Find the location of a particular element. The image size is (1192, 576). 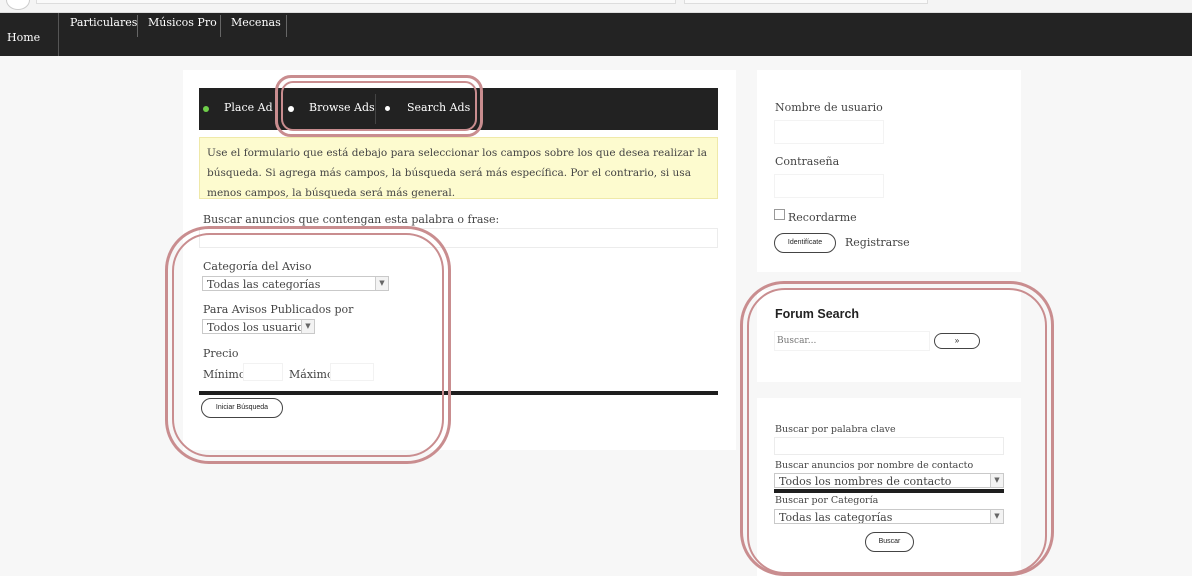

ad-toolbar: Place Ad Browse Ads Search Ads is located at coordinates (458, 109).